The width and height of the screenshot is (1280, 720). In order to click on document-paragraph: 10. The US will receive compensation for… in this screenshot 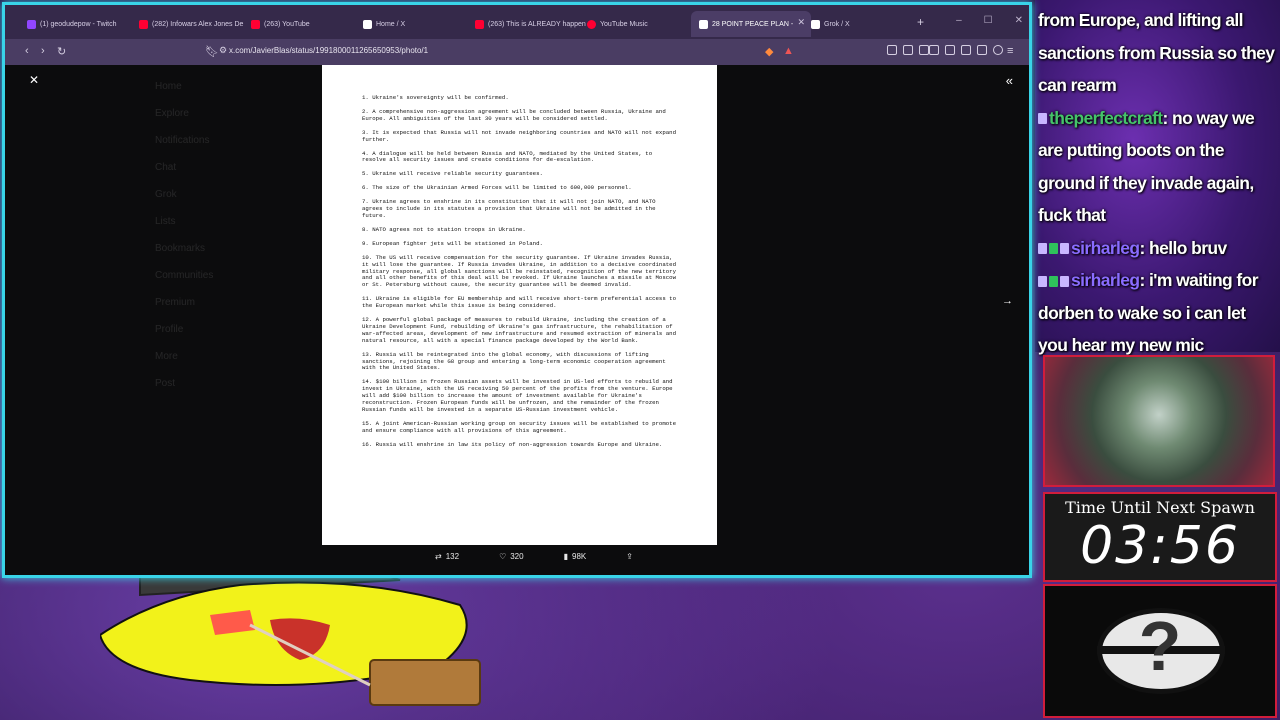, I will do `click(519, 271)`.